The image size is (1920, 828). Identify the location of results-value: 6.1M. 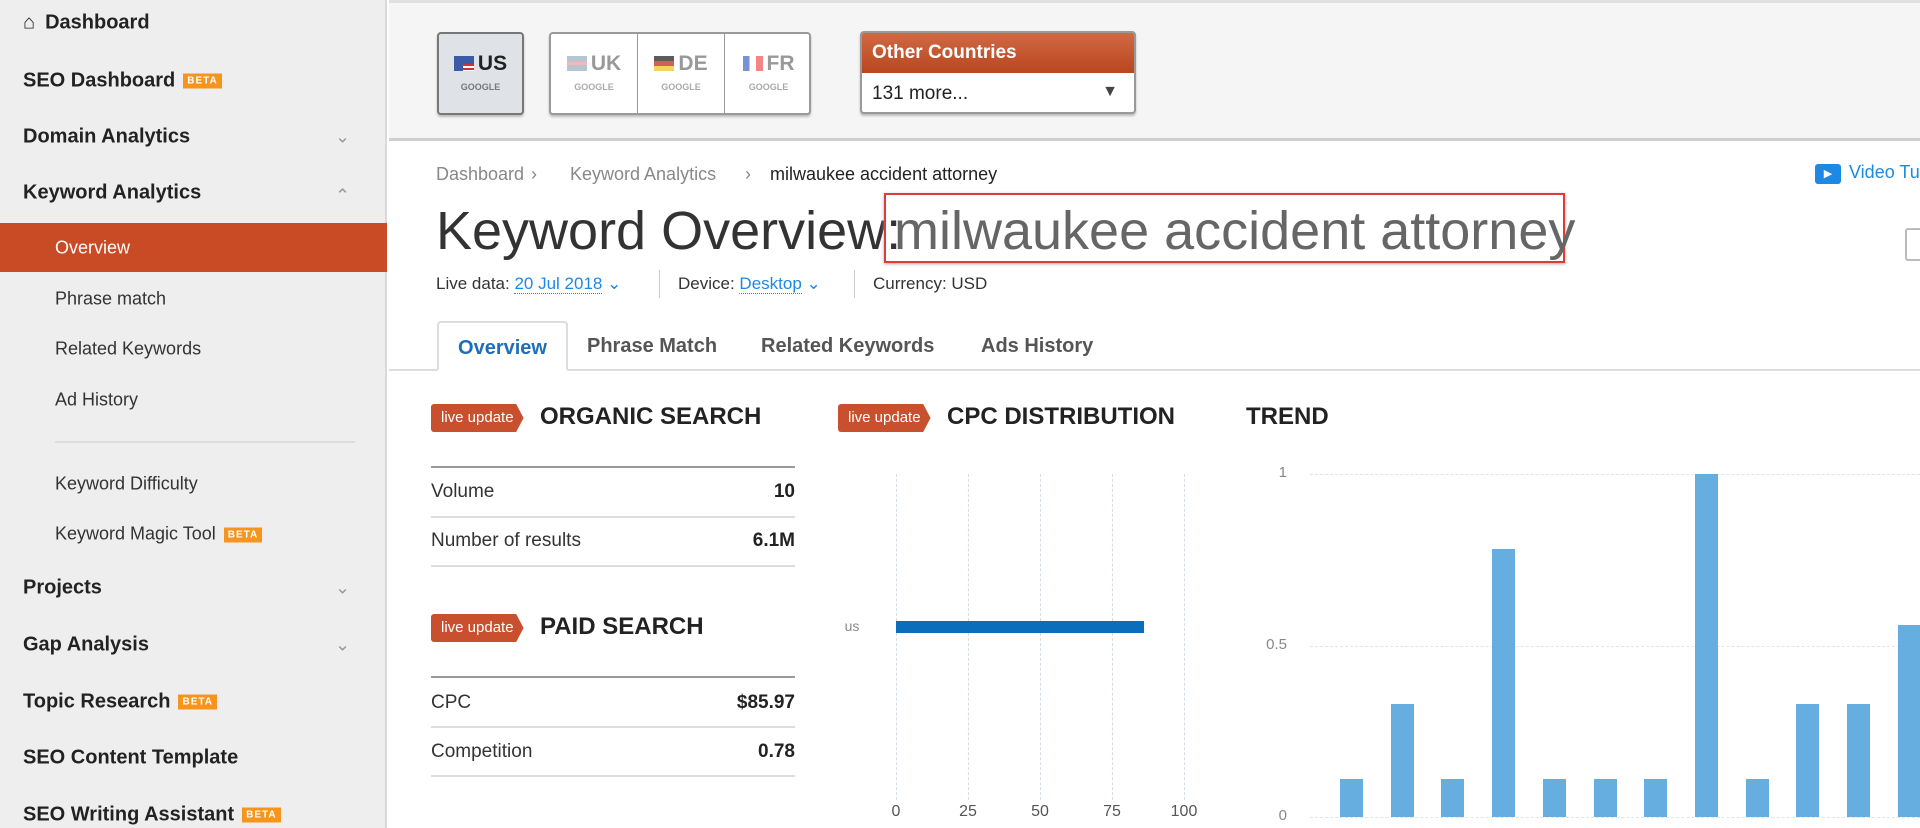
(773, 540).